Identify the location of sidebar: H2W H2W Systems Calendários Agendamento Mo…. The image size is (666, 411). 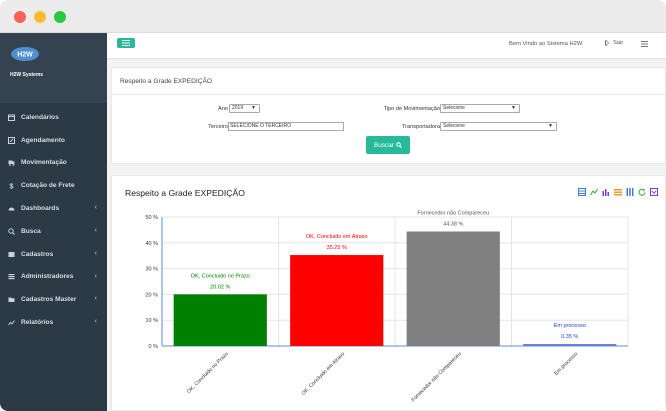
(53, 222).